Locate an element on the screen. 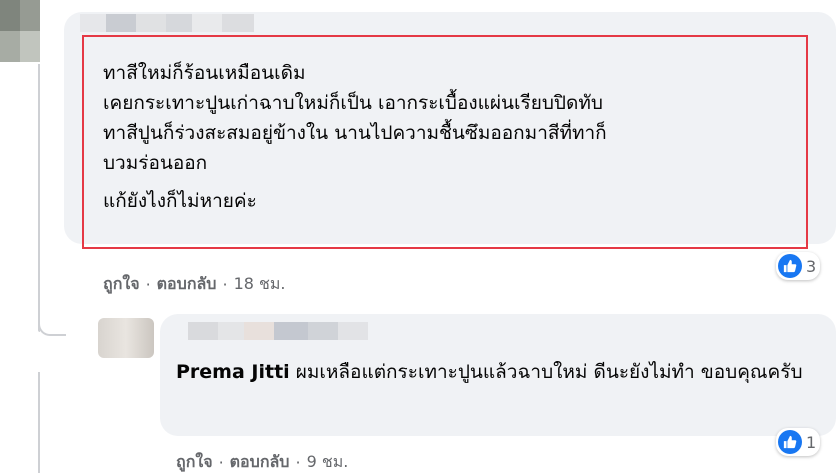 This screenshot has height=475, width=840. commenter-name-redacted is located at coordinates (167, 23).